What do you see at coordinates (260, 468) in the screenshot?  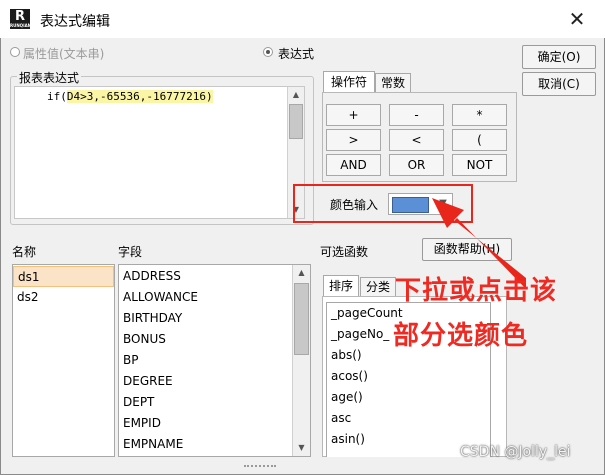 I see `resize-grip-icon` at bounding box center [260, 468].